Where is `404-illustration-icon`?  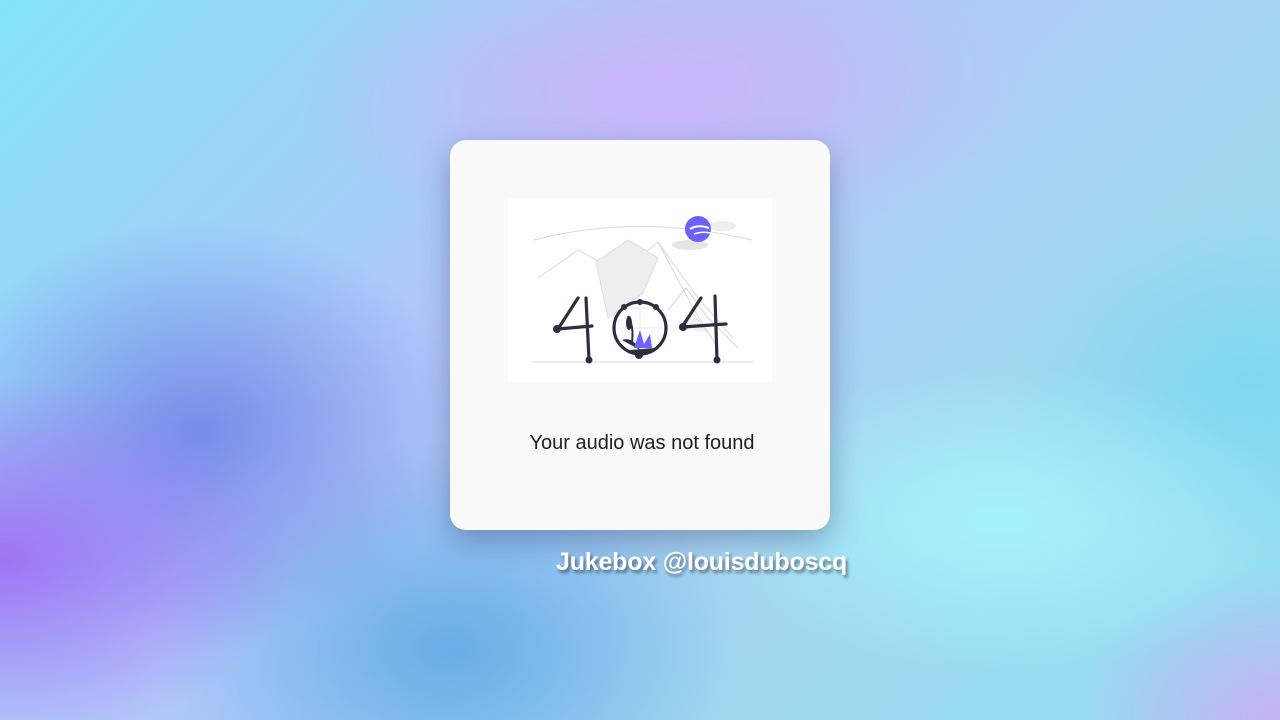 404-illustration-icon is located at coordinates (642, 290).